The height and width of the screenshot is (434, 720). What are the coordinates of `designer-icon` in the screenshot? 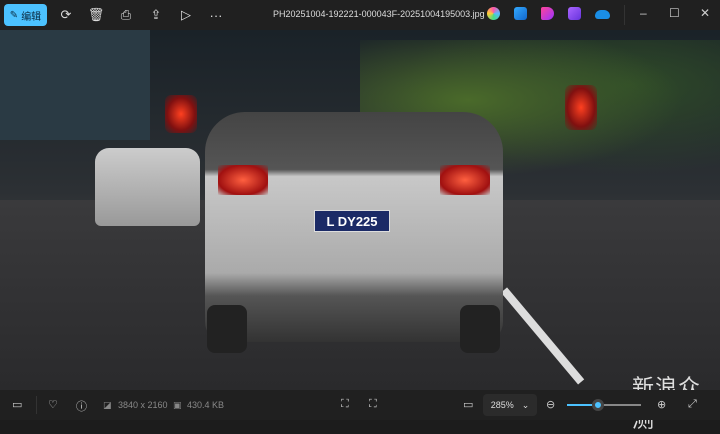 It's located at (547, 13).